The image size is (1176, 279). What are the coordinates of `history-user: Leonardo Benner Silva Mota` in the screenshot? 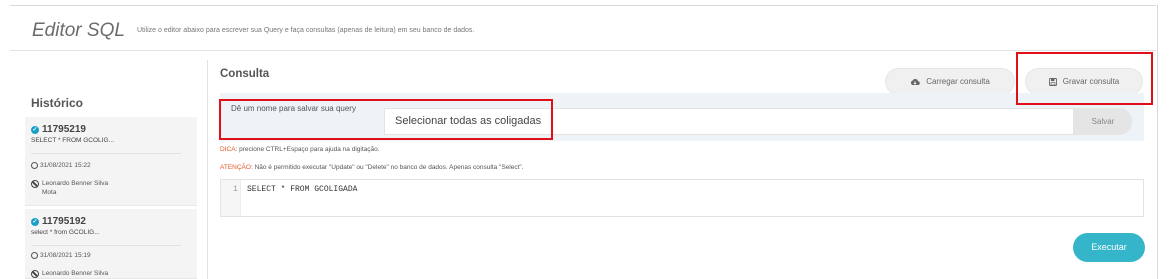 It's located at (69, 188).